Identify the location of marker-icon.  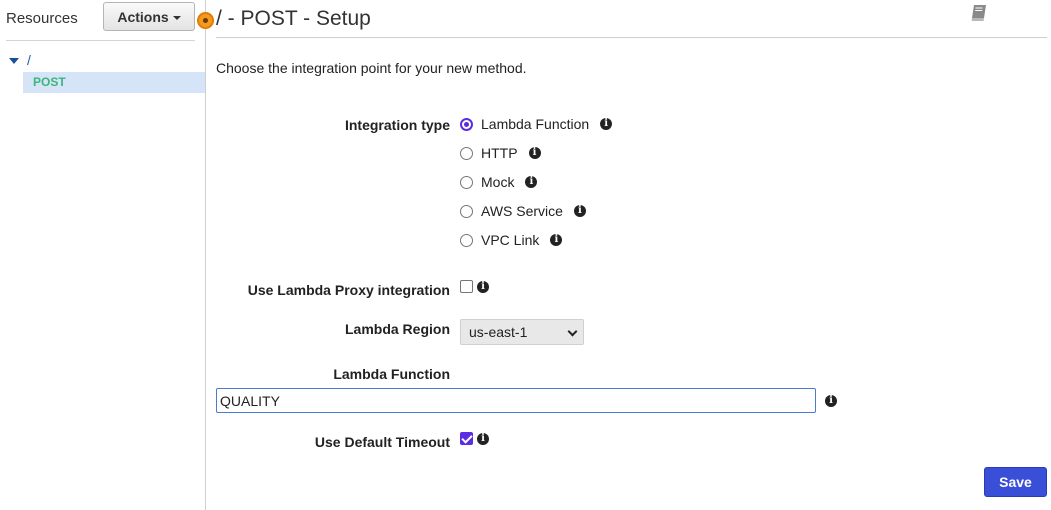
(205, 20).